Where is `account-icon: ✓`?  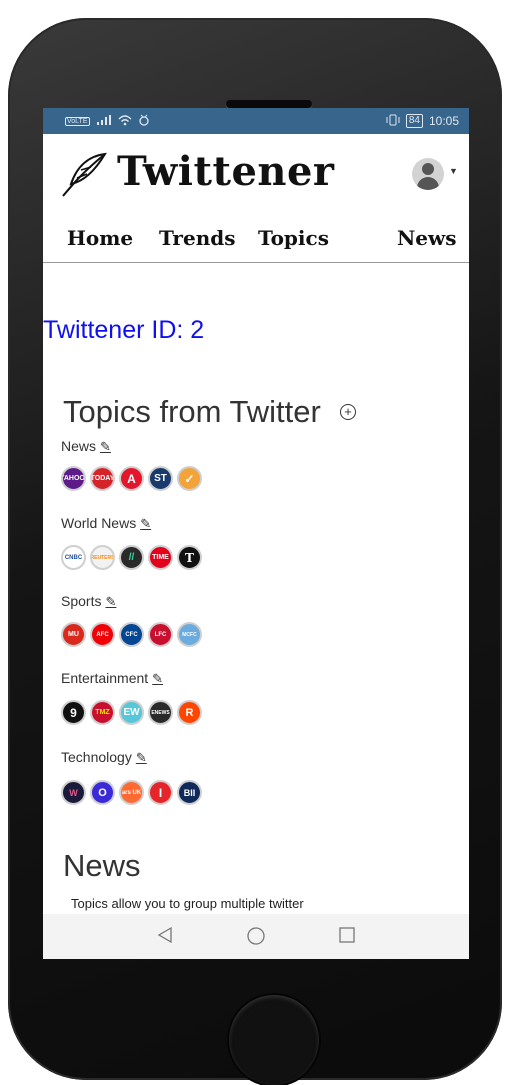
account-icon: ✓ is located at coordinates (189, 478).